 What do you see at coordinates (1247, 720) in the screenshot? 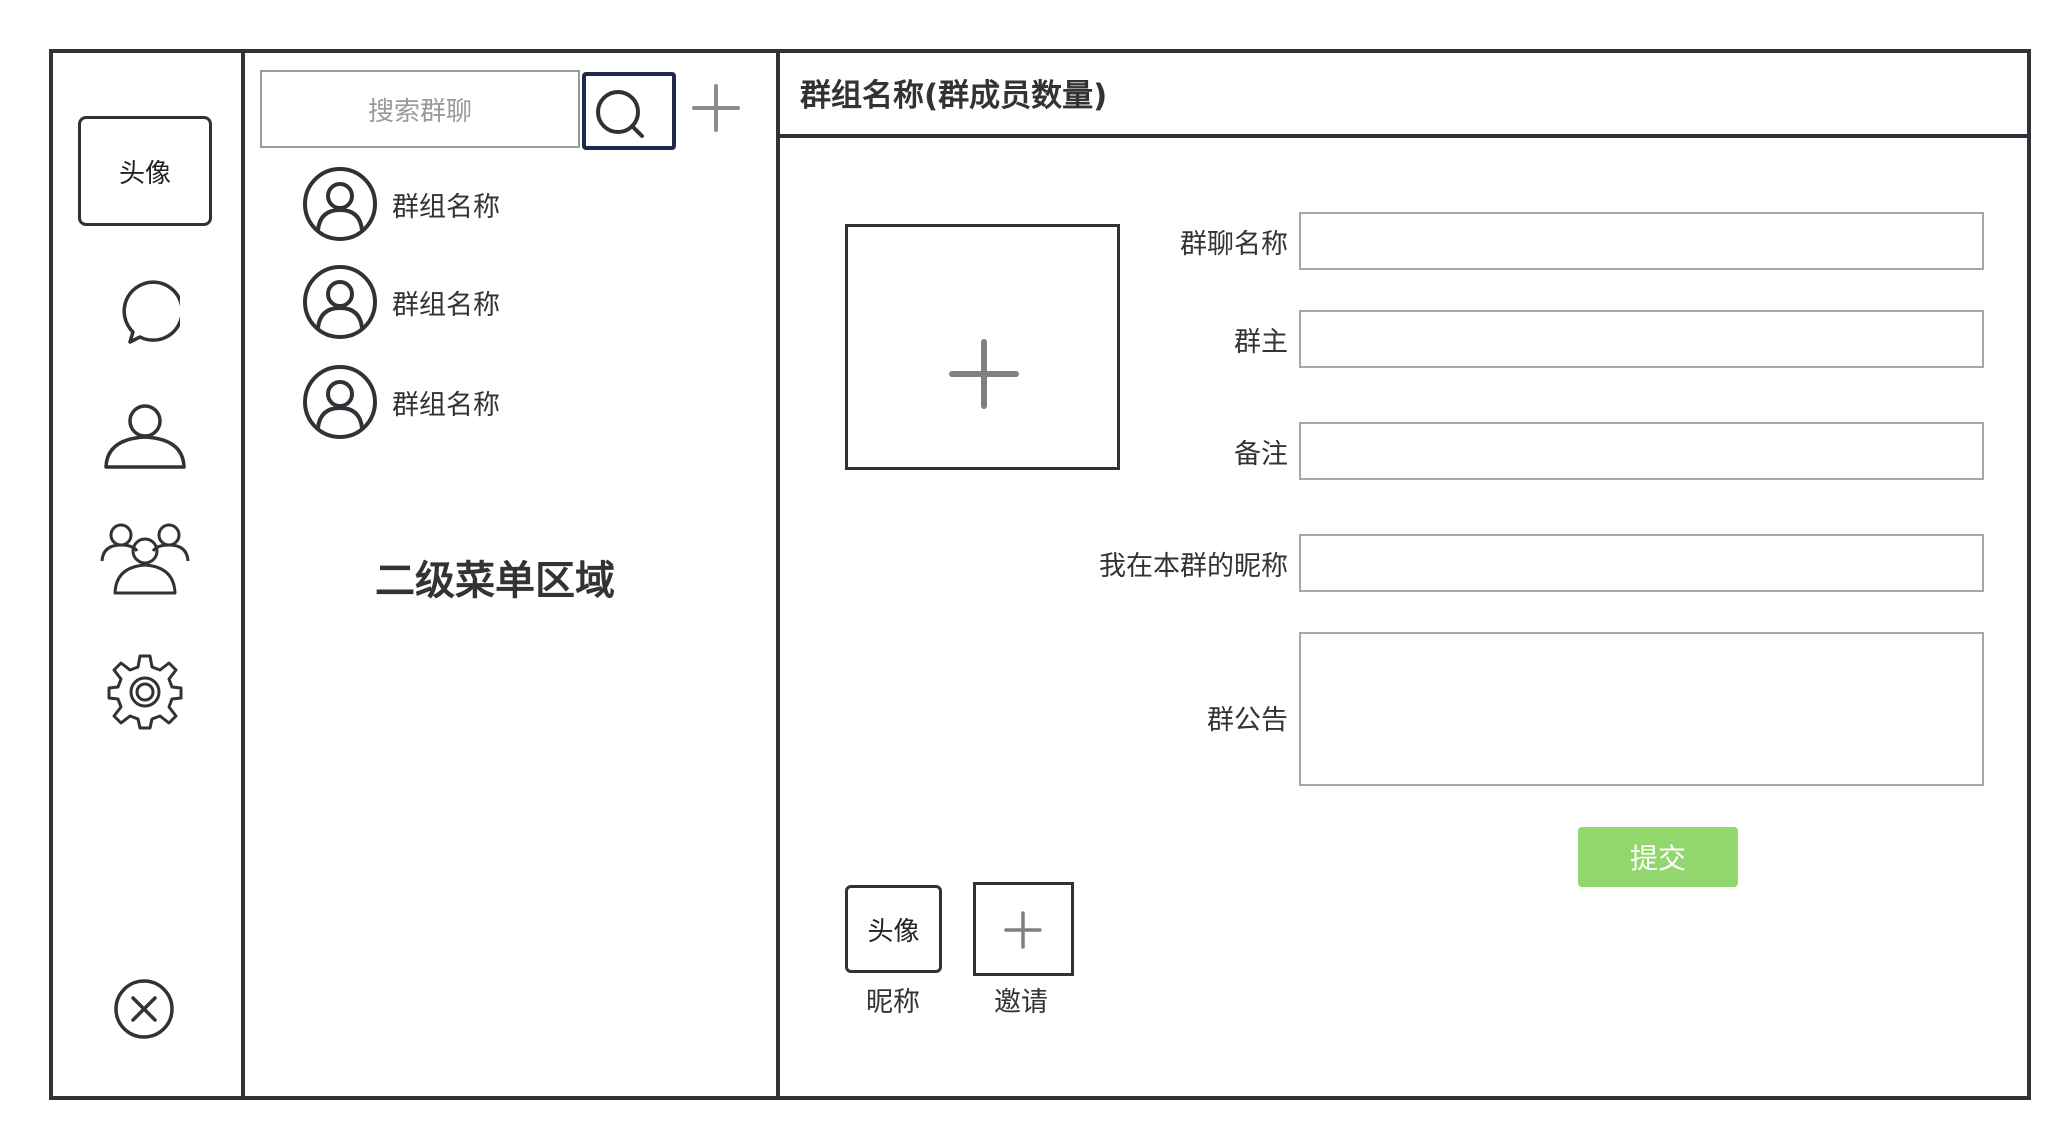
I see `notice-label: 群公告` at bounding box center [1247, 720].